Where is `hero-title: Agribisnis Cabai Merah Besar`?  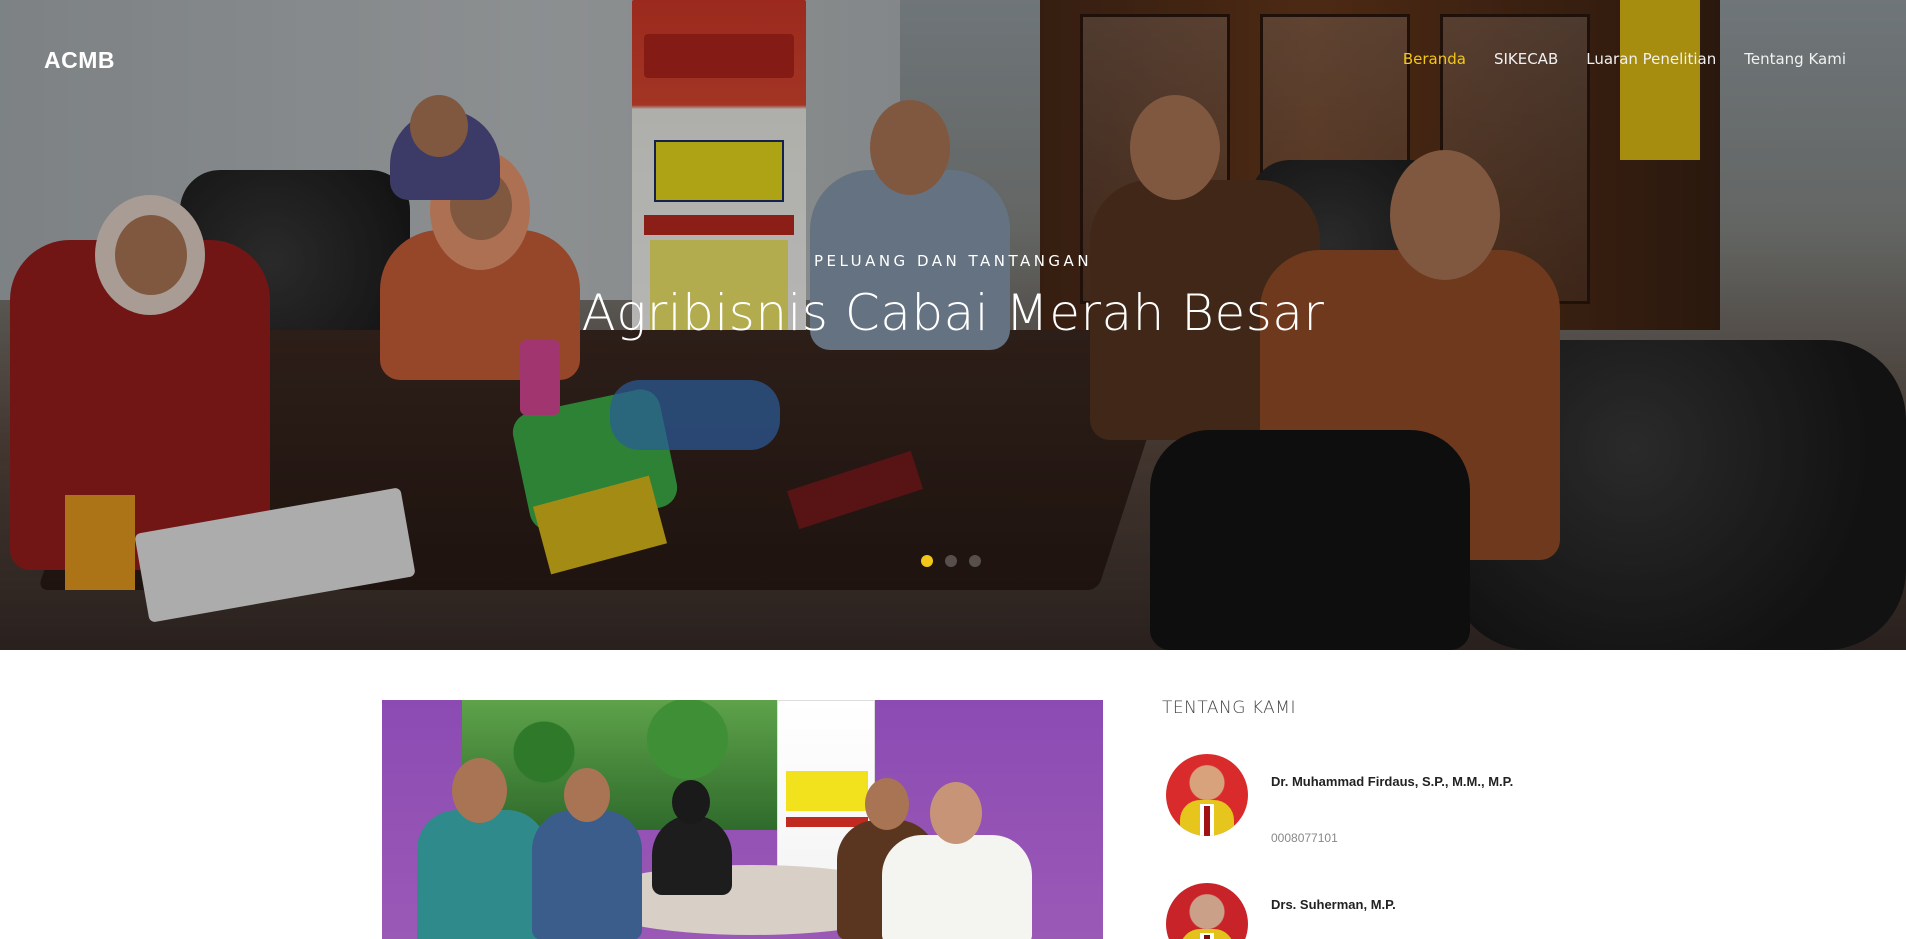
hero-title: Agribisnis Cabai Merah Besar is located at coordinates (953, 313).